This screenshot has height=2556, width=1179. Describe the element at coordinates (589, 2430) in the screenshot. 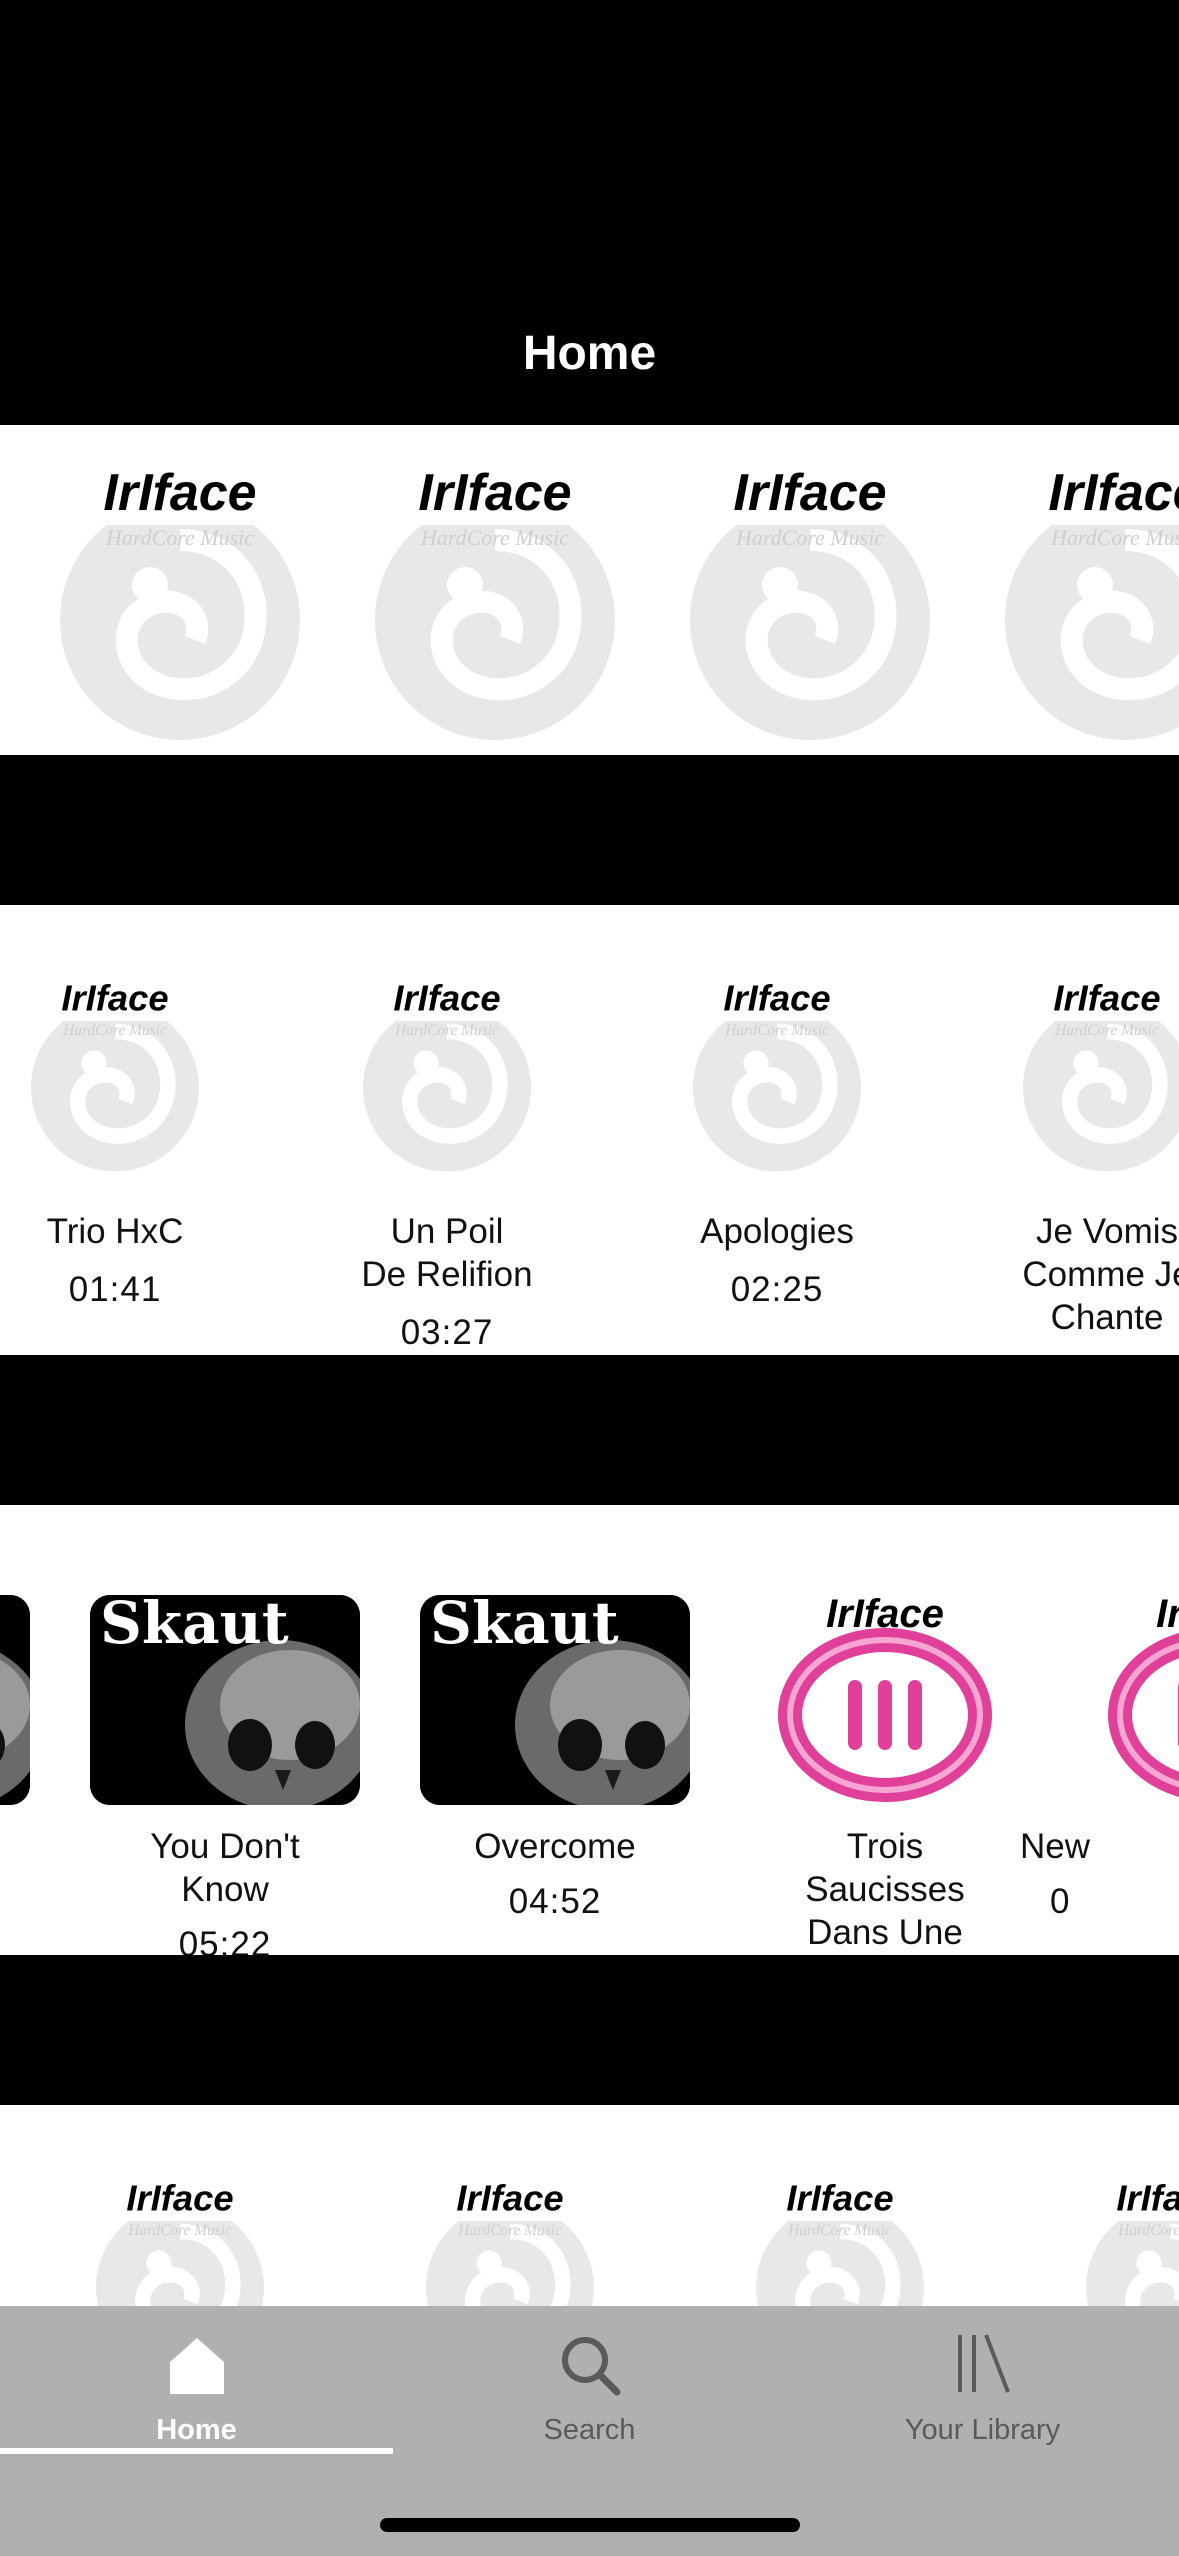

I see `tab-label: Search` at that location.